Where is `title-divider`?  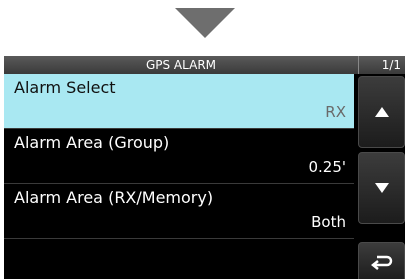 title-divider is located at coordinates (358, 65).